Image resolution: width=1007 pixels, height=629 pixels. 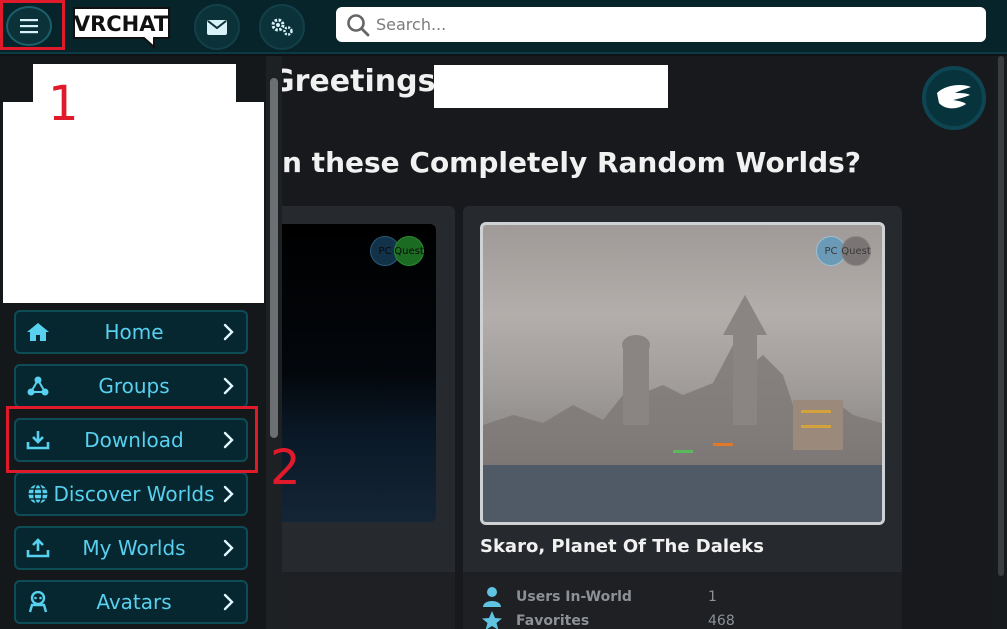 What do you see at coordinates (358, 81) in the screenshot?
I see `greeting: Greetings,` at bounding box center [358, 81].